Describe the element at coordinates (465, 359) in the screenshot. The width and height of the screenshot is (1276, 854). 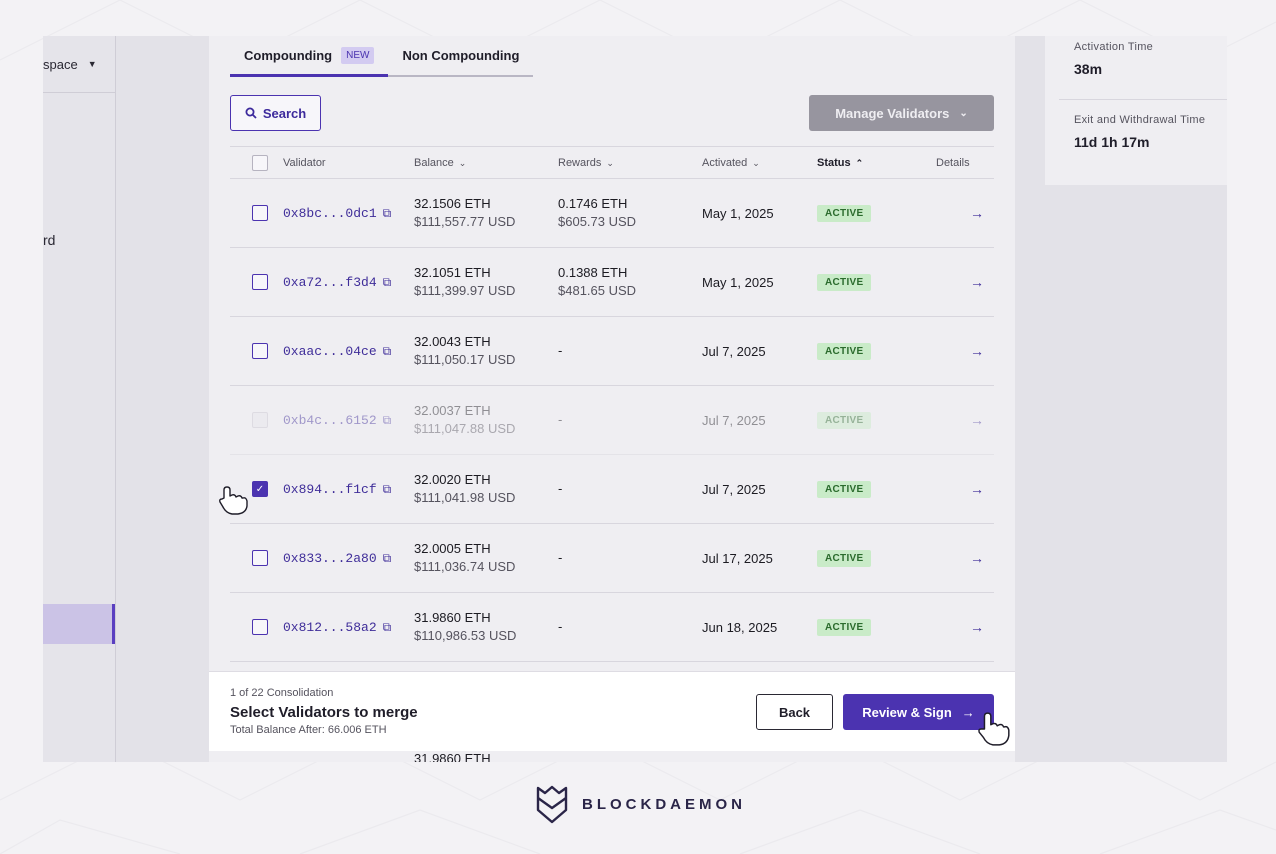
I see `balance-usd: $111,050.17 USD` at that location.